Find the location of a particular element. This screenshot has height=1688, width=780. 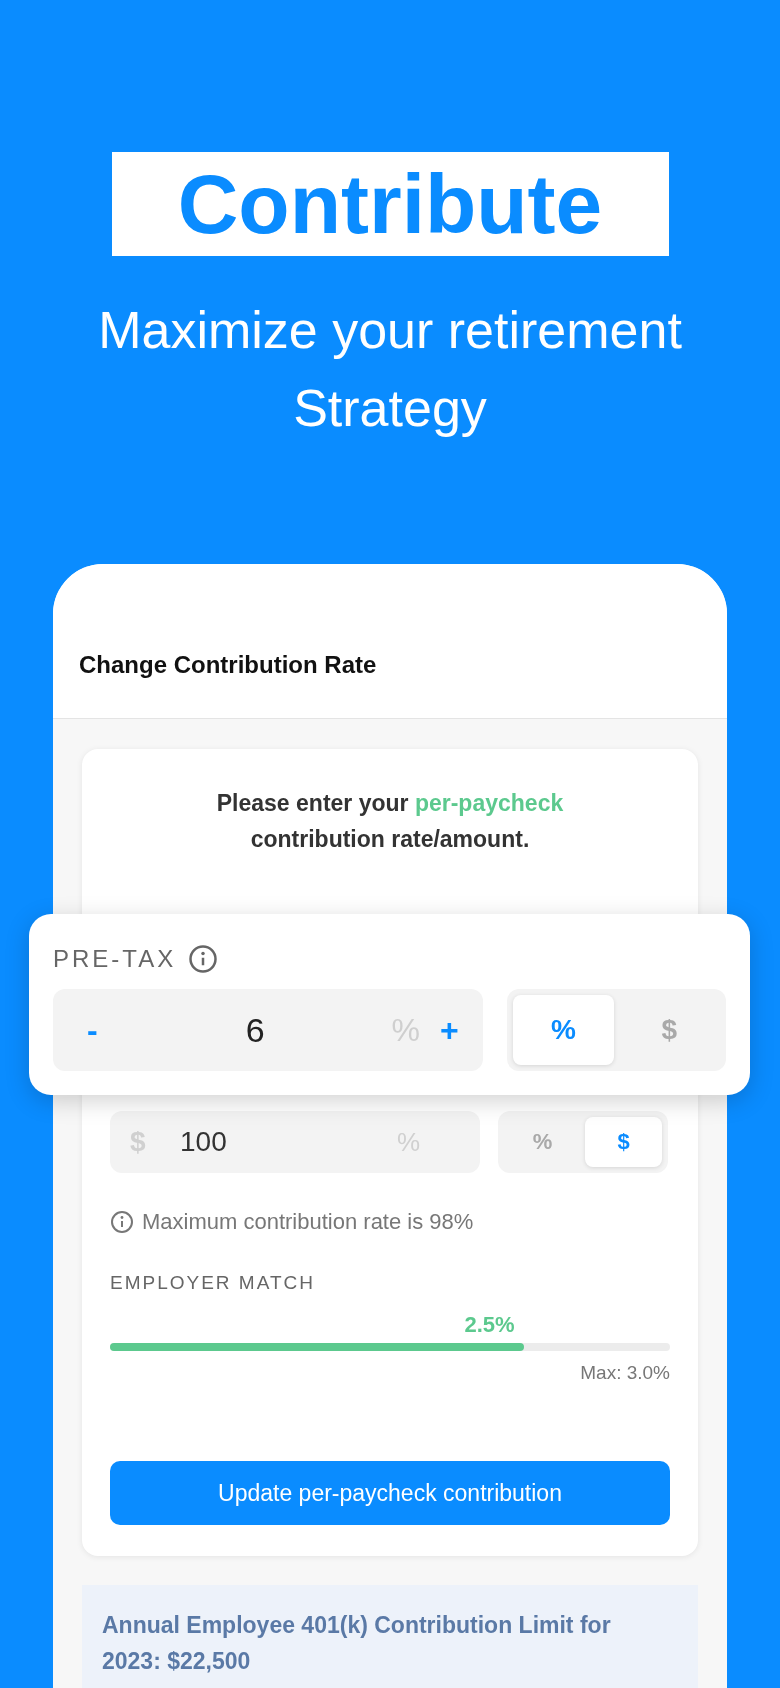

pre-tax-label: PRE-TAX is located at coordinates (115, 959).